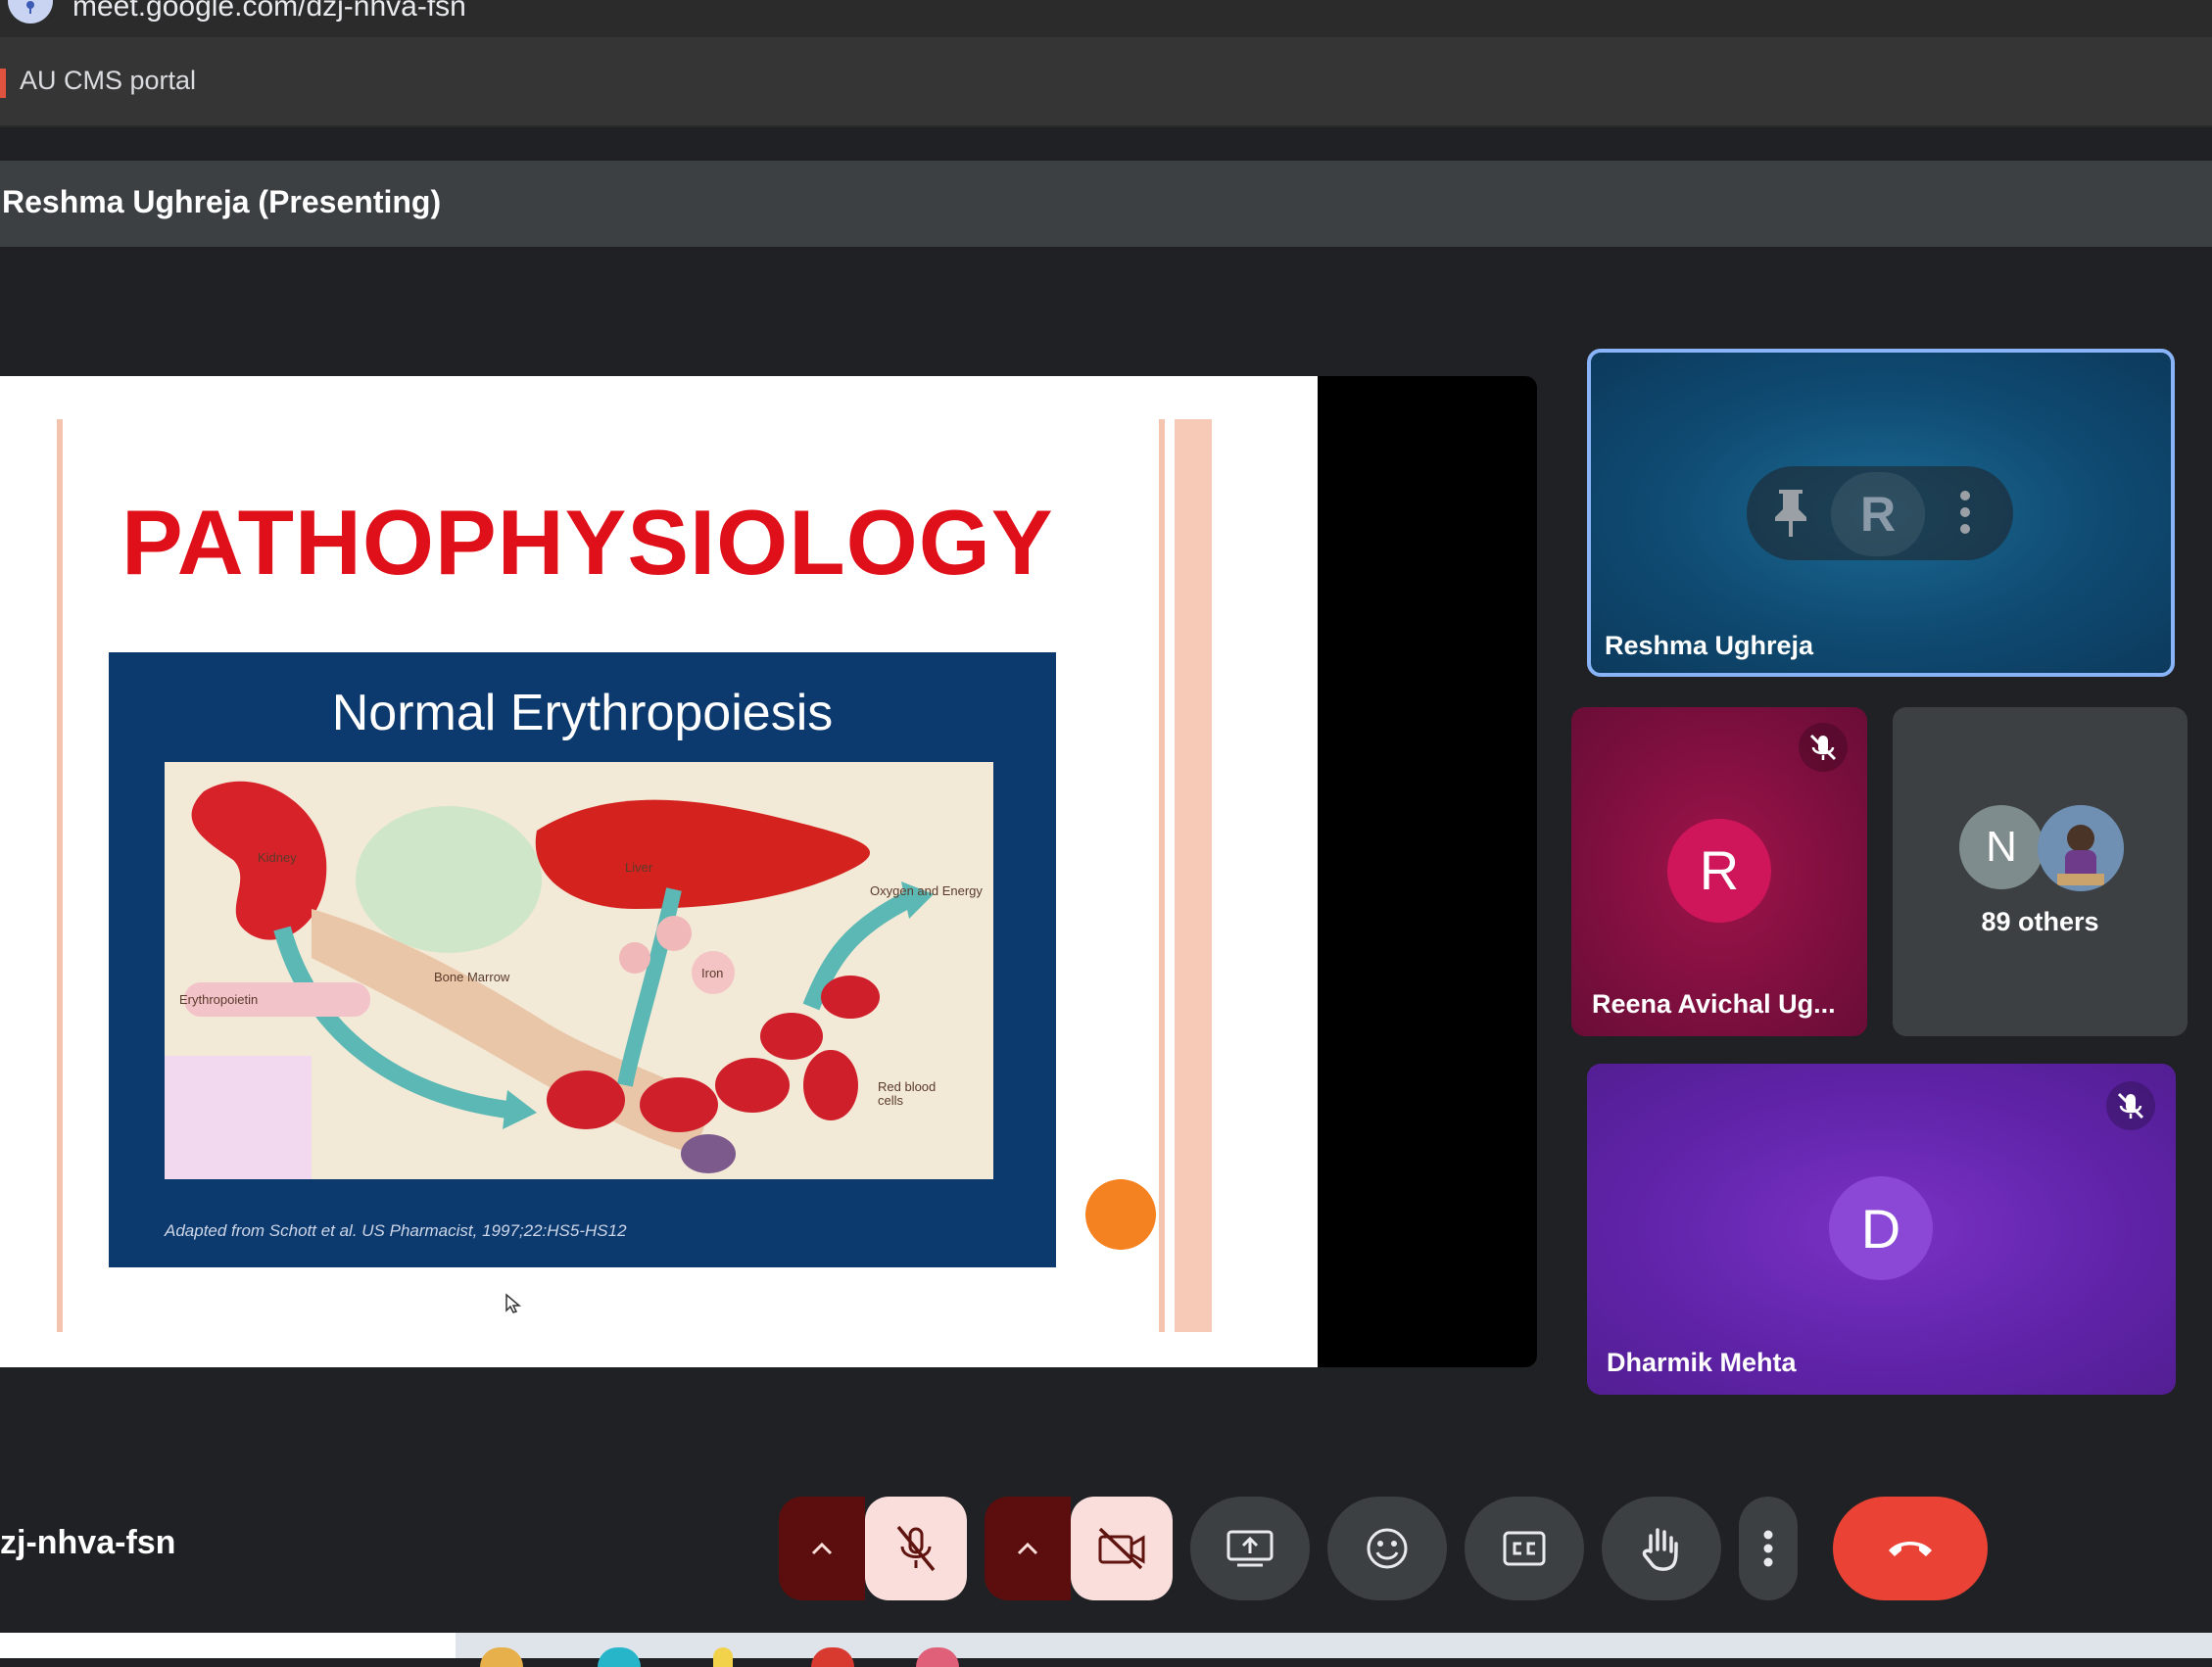 The height and width of the screenshot is (1667, 2212). I want to click on figure-label-oxygen: Oxygen and Energy, so click(926, 891).